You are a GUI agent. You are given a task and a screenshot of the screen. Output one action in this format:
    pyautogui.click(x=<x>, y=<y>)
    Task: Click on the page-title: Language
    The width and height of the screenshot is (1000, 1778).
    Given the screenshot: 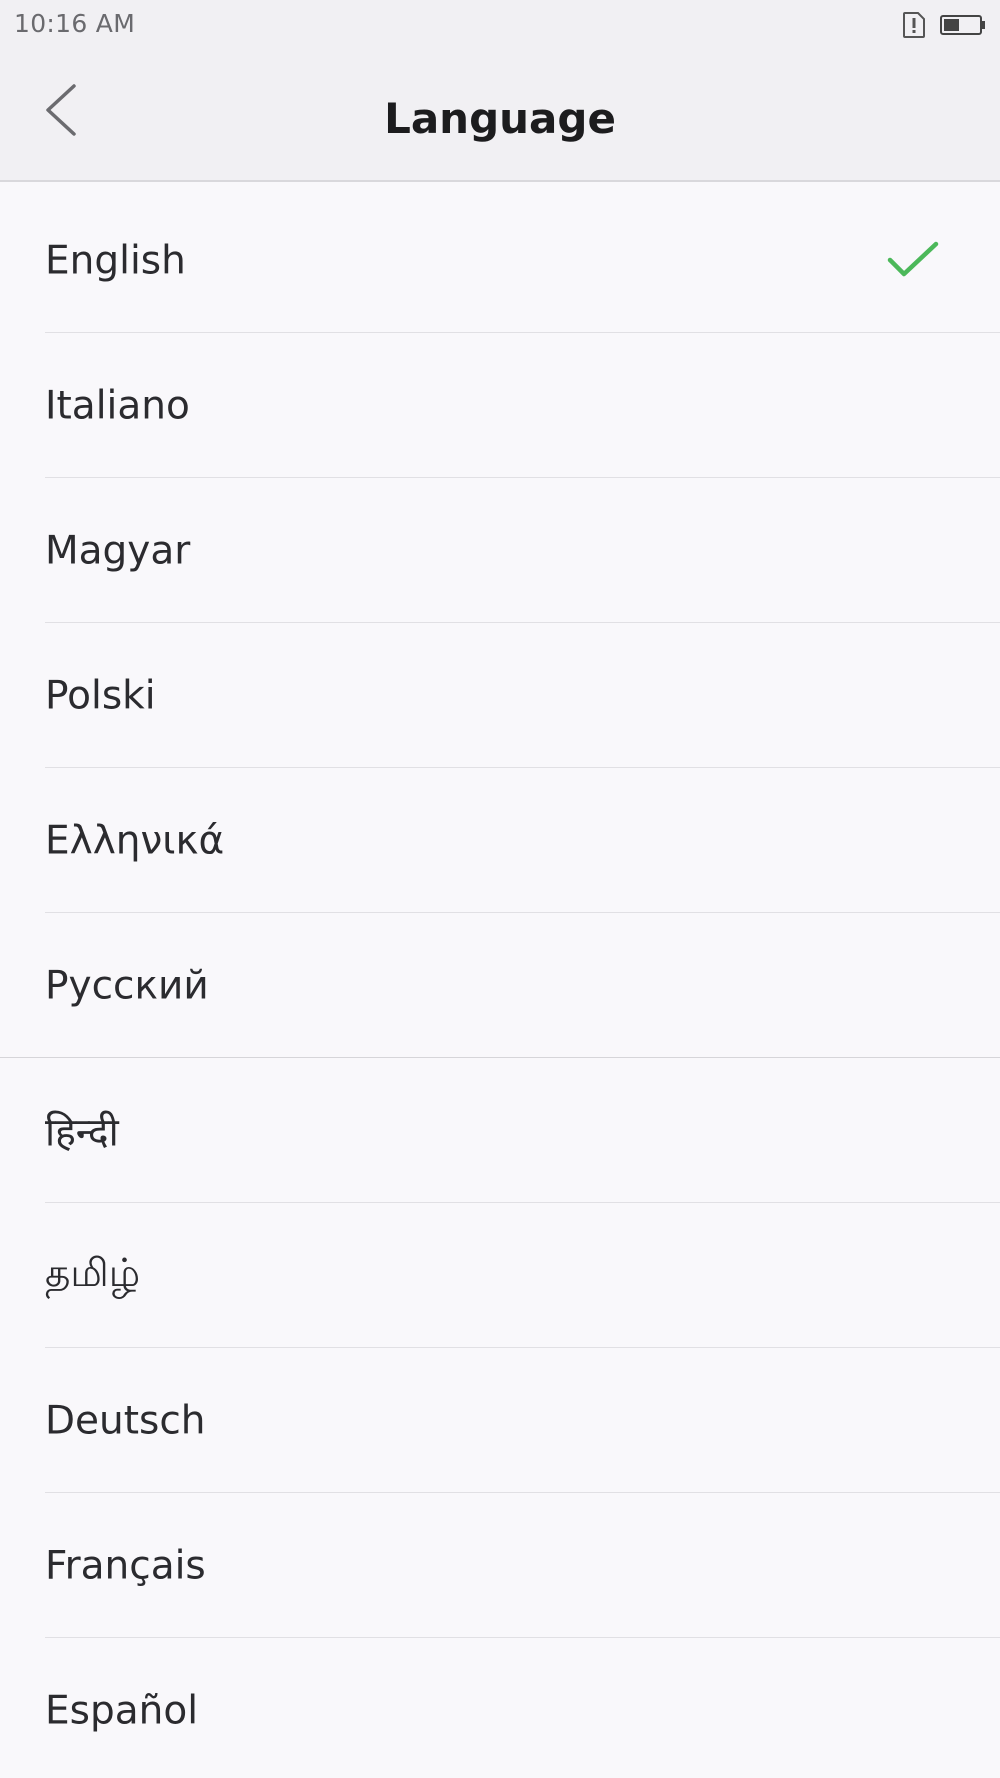 What is the action you would take?
    pyautogui.click(x=500, y=118)
    